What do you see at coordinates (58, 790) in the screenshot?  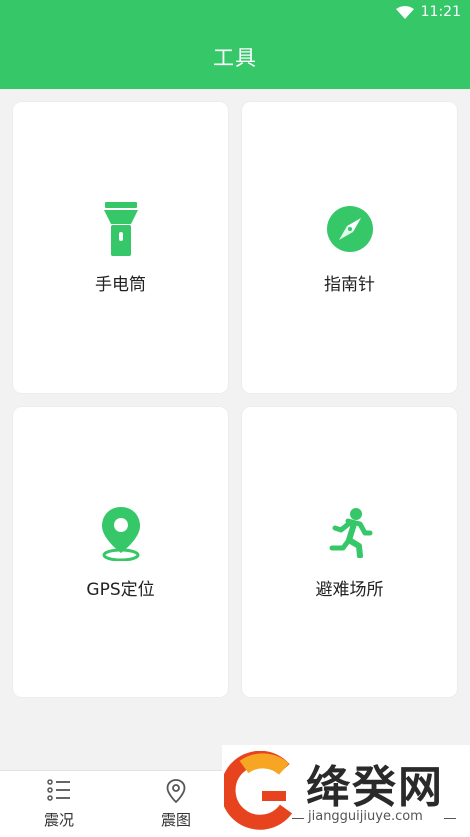 I see `list-icon` at bounding box center [58, 790].